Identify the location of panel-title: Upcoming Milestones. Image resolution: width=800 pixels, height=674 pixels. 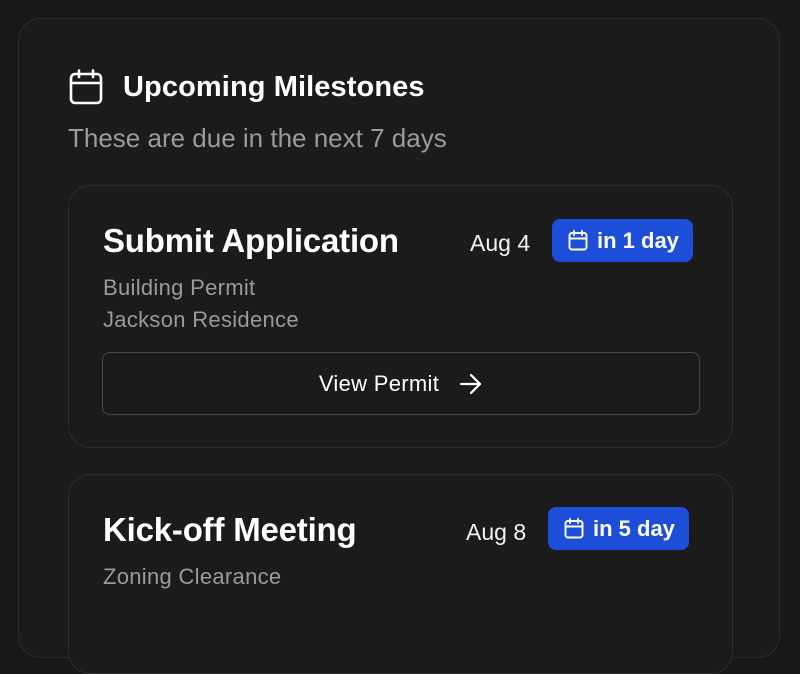
(274, 86).